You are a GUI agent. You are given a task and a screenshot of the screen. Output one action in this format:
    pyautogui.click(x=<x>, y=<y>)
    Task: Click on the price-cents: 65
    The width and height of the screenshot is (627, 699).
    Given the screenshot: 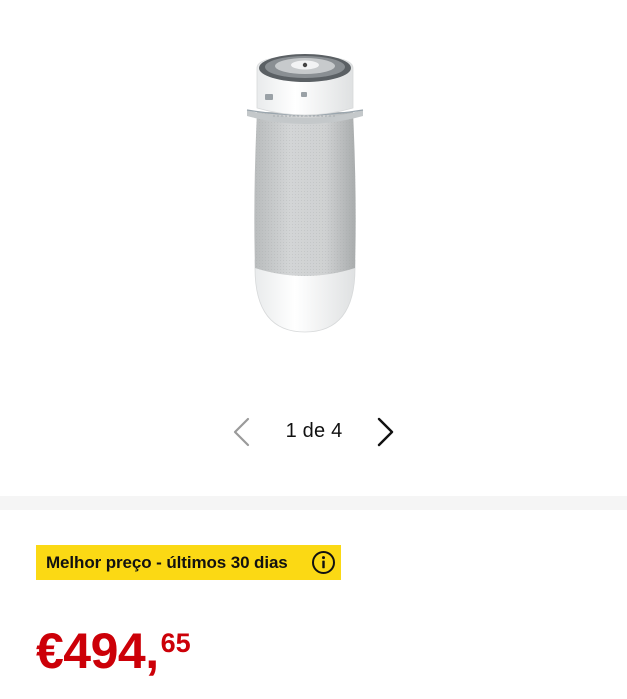 What is the action you would take?
    pyautogui.click(x=175, y=643)
    